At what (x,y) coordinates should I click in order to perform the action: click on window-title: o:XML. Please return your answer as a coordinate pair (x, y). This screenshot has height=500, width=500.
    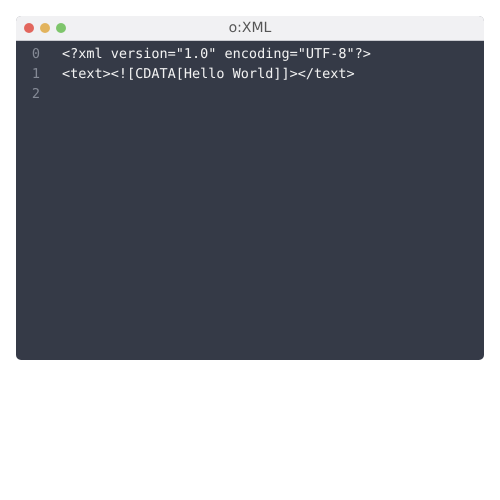
    Looking at the image, I should click on (250, 28).